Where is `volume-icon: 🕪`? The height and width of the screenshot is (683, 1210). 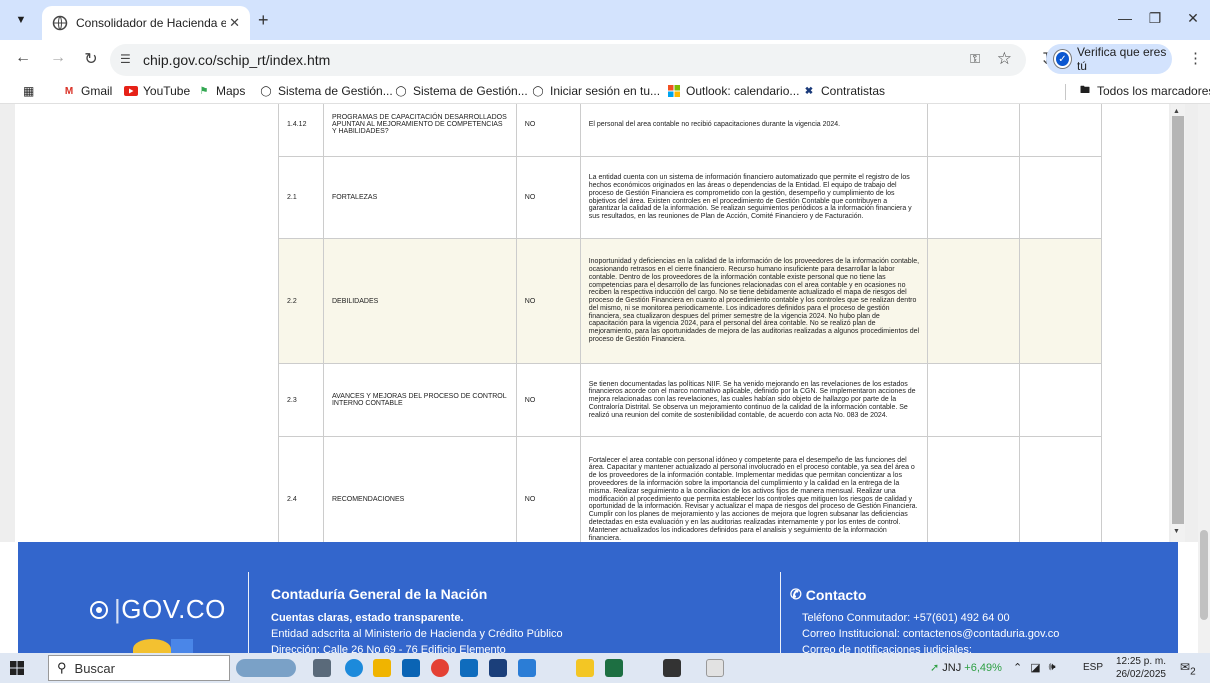 volume-icon: 🕪 is located at coordinates (1052, 667).